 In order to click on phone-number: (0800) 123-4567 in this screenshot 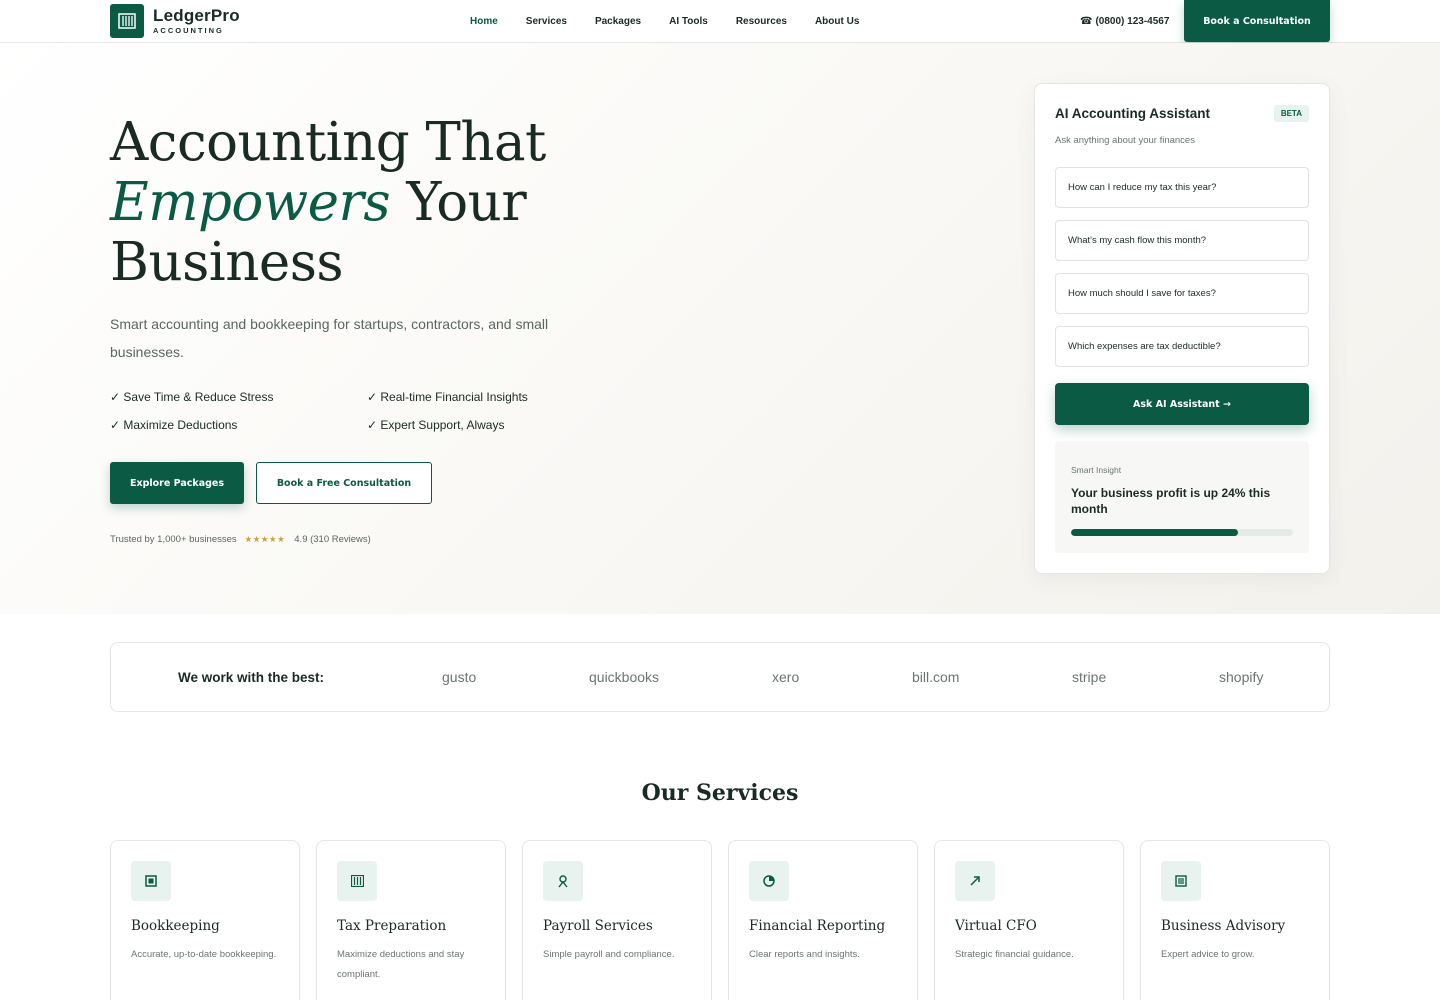, I will do `click(1132, 21)`.